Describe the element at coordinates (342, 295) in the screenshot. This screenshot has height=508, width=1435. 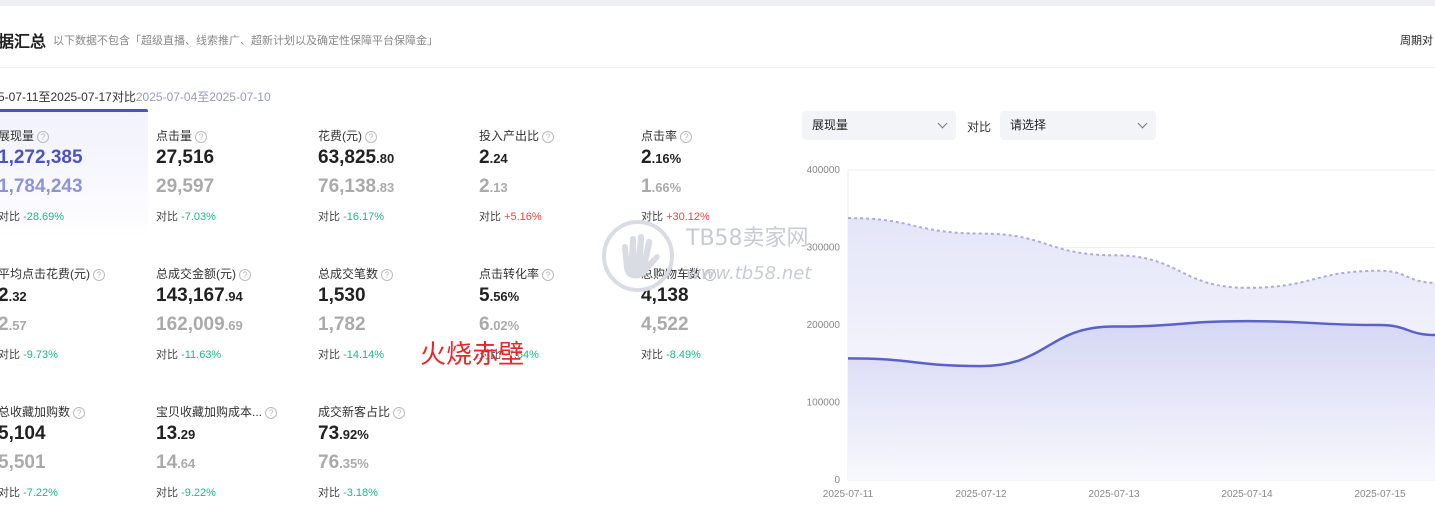
I see `metric-value-int: 1,530` at that location.